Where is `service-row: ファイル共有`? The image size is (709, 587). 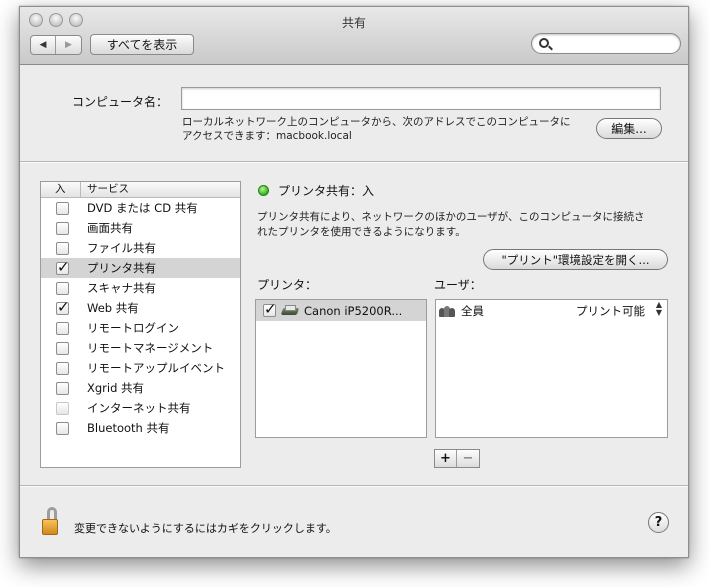
service-row: ファイル共有 is located at coordinates (140, 248).